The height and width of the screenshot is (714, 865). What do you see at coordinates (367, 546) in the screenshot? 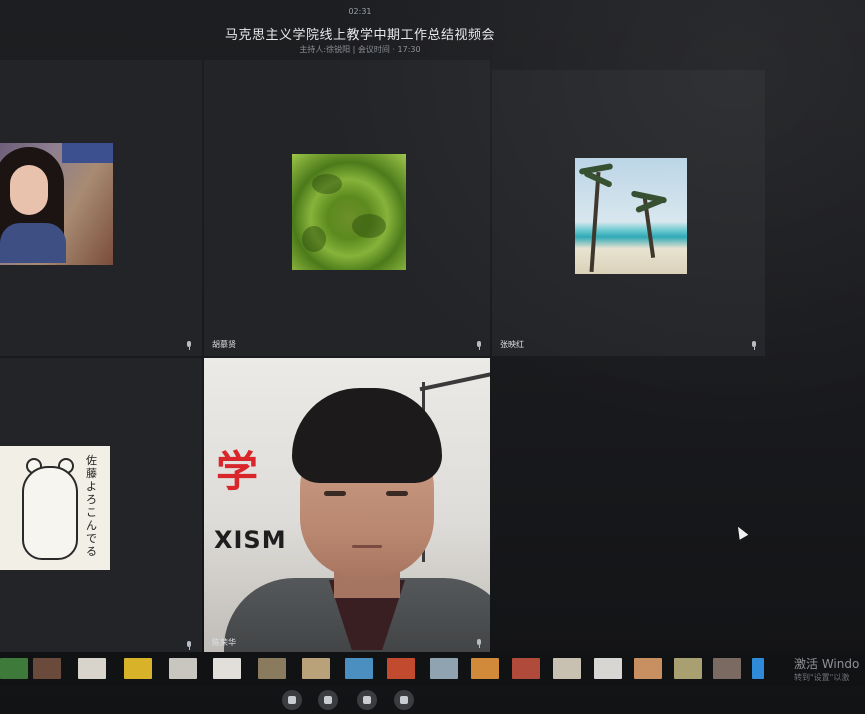
I see `person-mouth` at bounding box center [367, 546].